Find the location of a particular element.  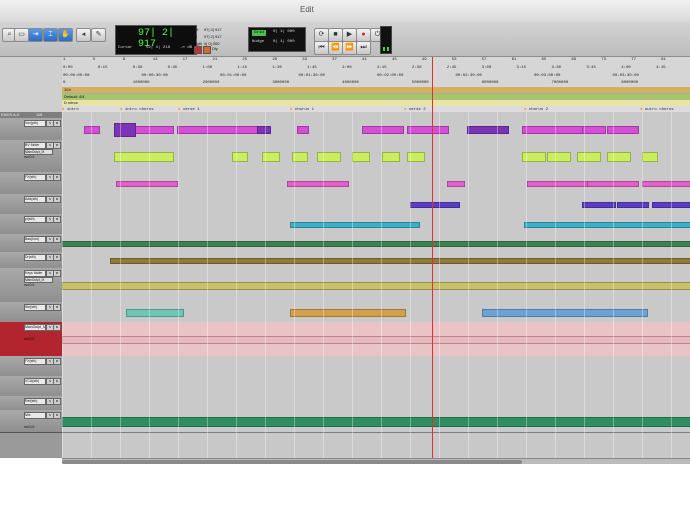

track-name: Add(sth) is located at coordinates (35, 199).